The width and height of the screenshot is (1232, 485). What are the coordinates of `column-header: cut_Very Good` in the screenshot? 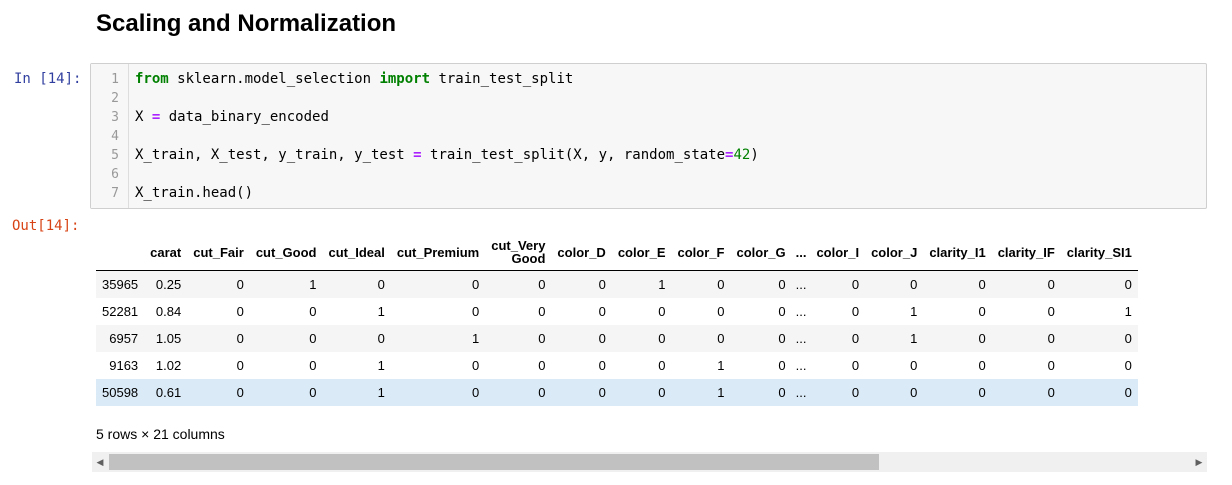 It's located at (518, 252).